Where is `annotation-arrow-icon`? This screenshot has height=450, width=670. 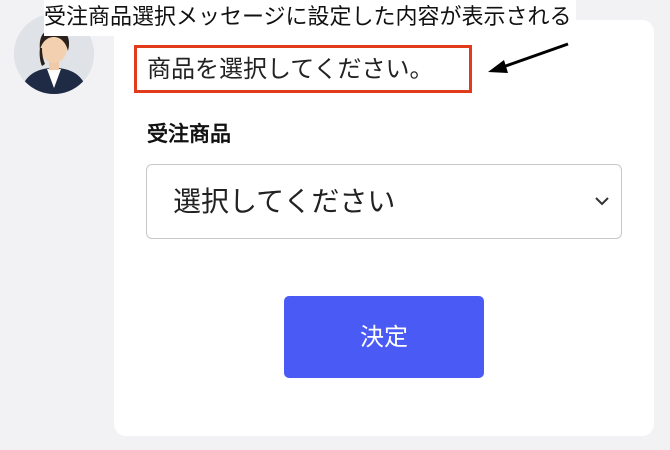 annotation-arrow-icon is located at coordinates (528, 57).